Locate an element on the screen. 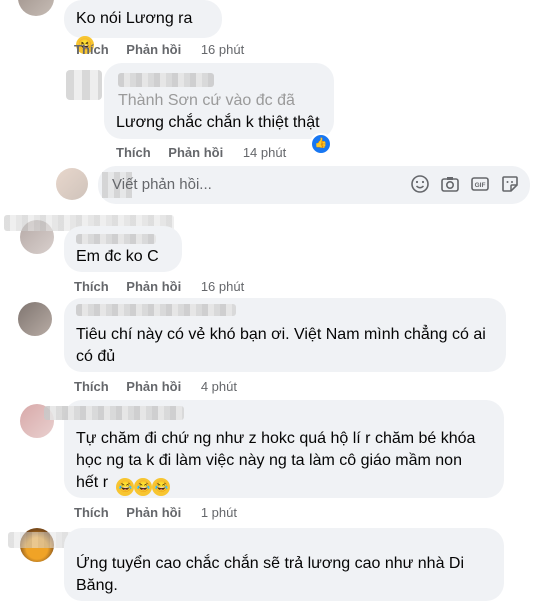 This screenshot has width=549, height=601. comment-text-line: Băng. is located at coordinates (97, 585).